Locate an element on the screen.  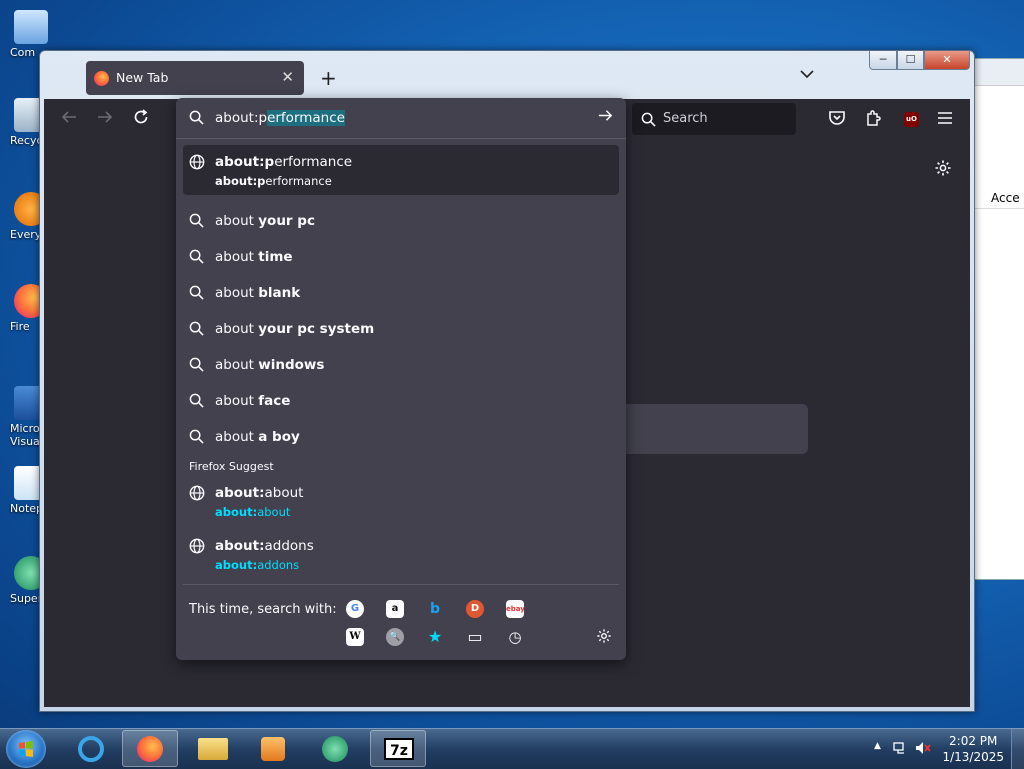
suggestion-text: about face is located at coordinates (253, 401).